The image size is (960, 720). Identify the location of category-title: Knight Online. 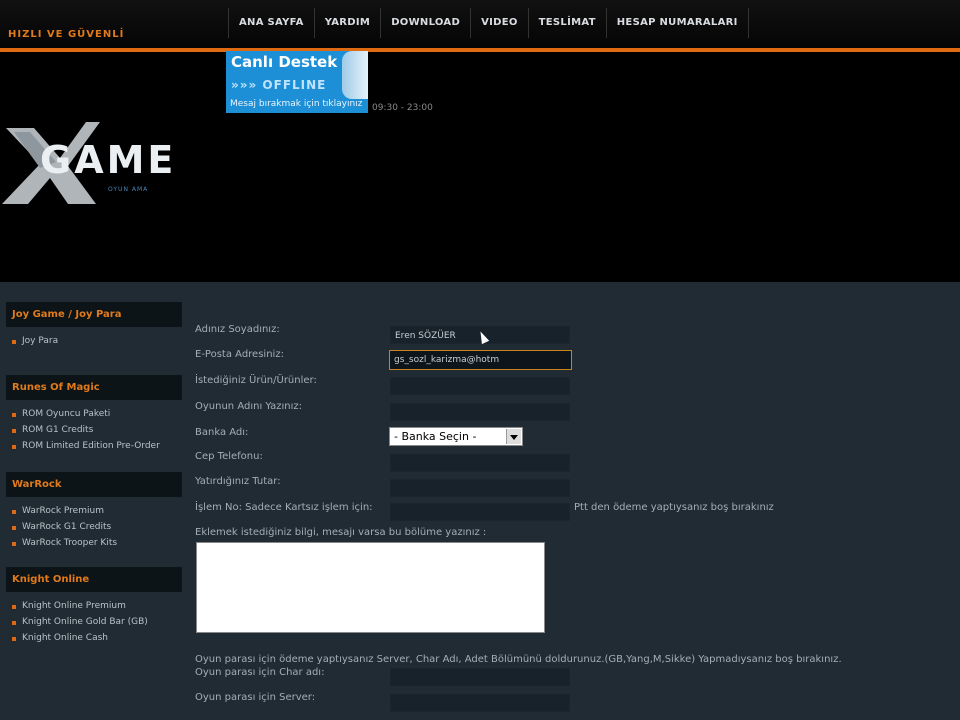
(94, 579).